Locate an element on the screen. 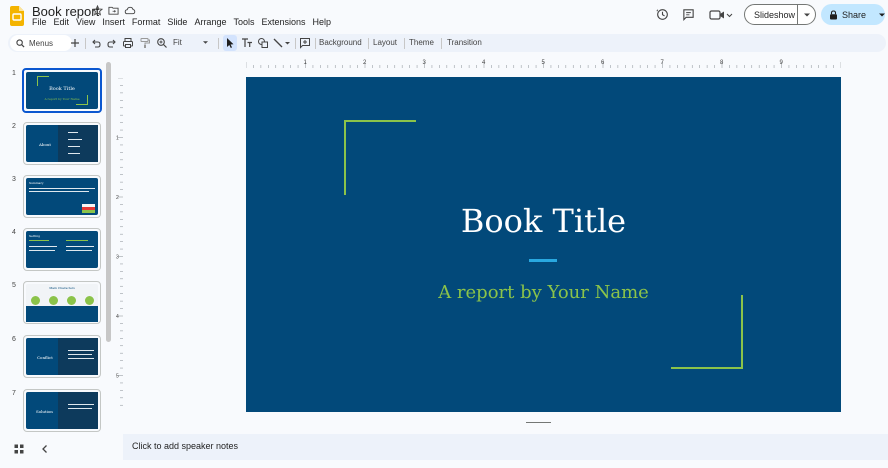  title-accent-bar is located at coordinates (543, 260).